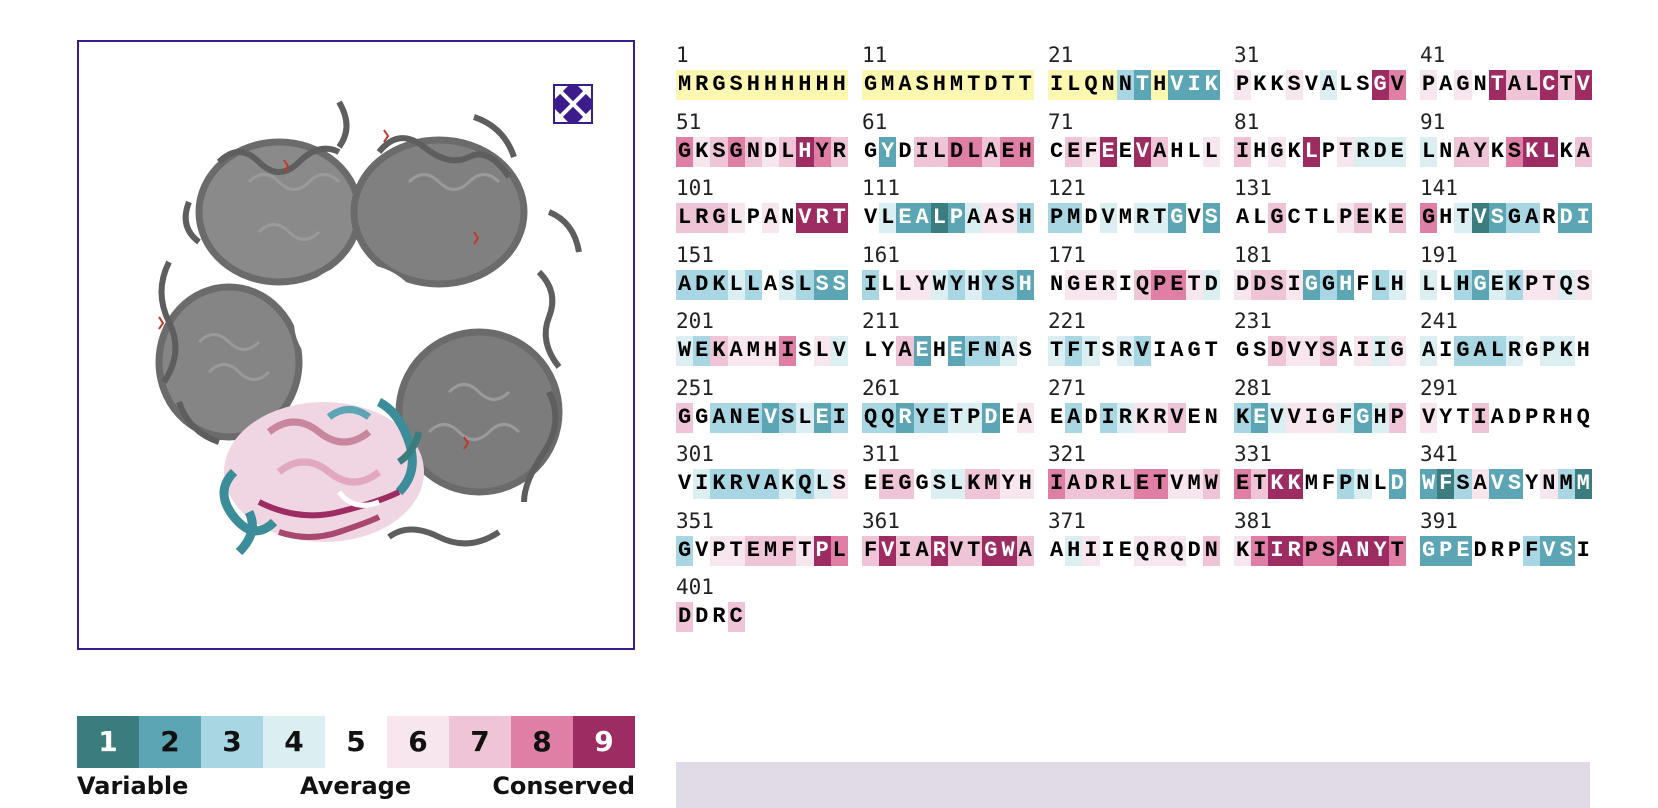 The height and width of the screenshot is (808, 1658). Describe the element at coordinates (1091, 151) in the screenshot. I see `residue: F` at that location.